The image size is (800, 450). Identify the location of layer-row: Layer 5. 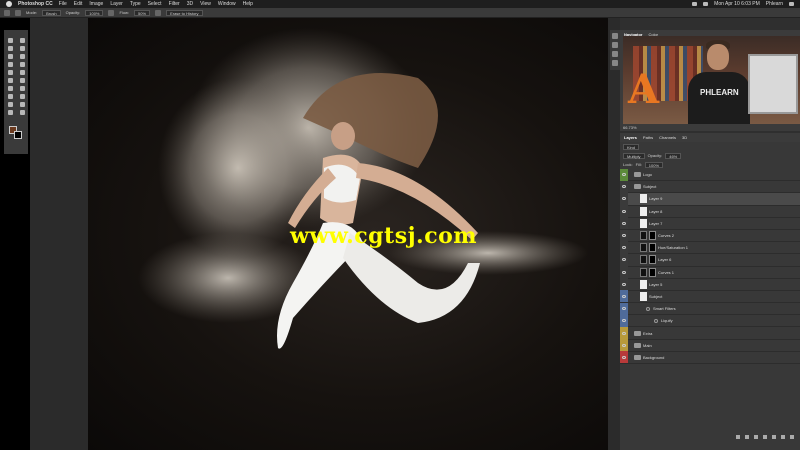
(710, 284).